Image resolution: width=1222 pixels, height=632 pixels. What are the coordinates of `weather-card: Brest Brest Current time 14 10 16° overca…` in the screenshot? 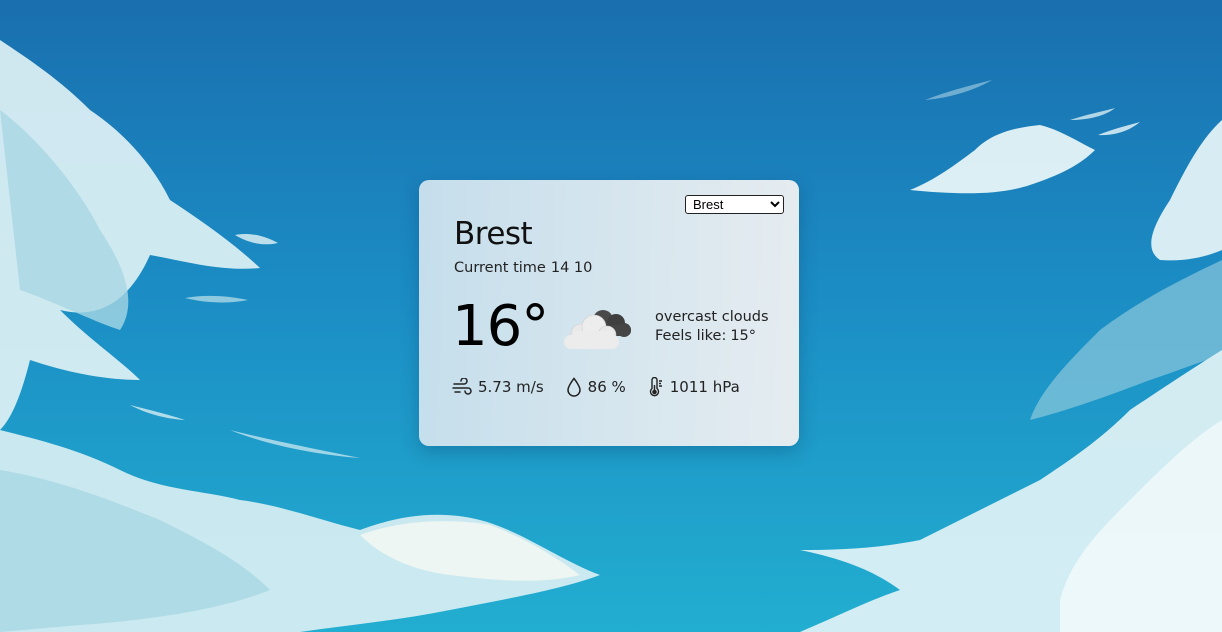 It's located at (609, 313).